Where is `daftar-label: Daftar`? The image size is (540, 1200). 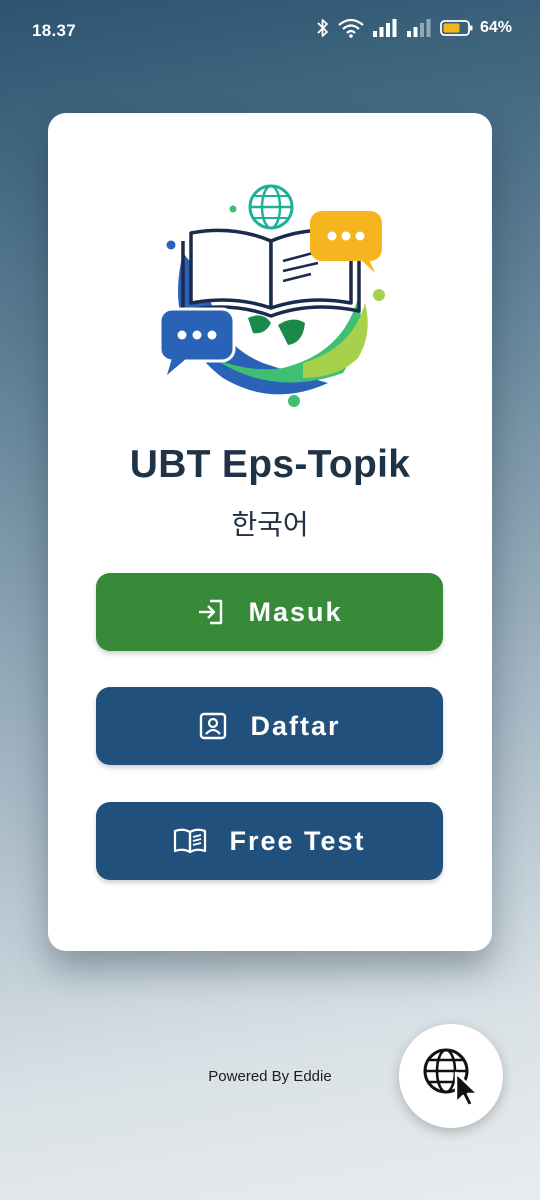 daftar-label: Daftar is located at coordinates (295, 725).